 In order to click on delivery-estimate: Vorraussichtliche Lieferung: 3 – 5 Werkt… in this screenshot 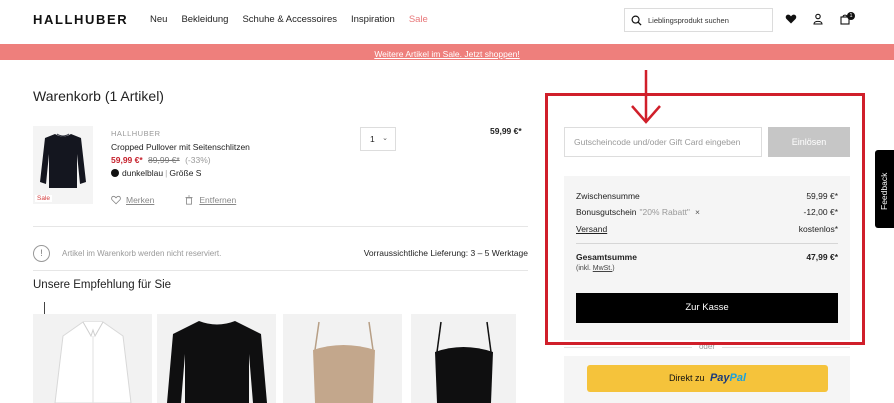, I will do `click(445, 253)`.